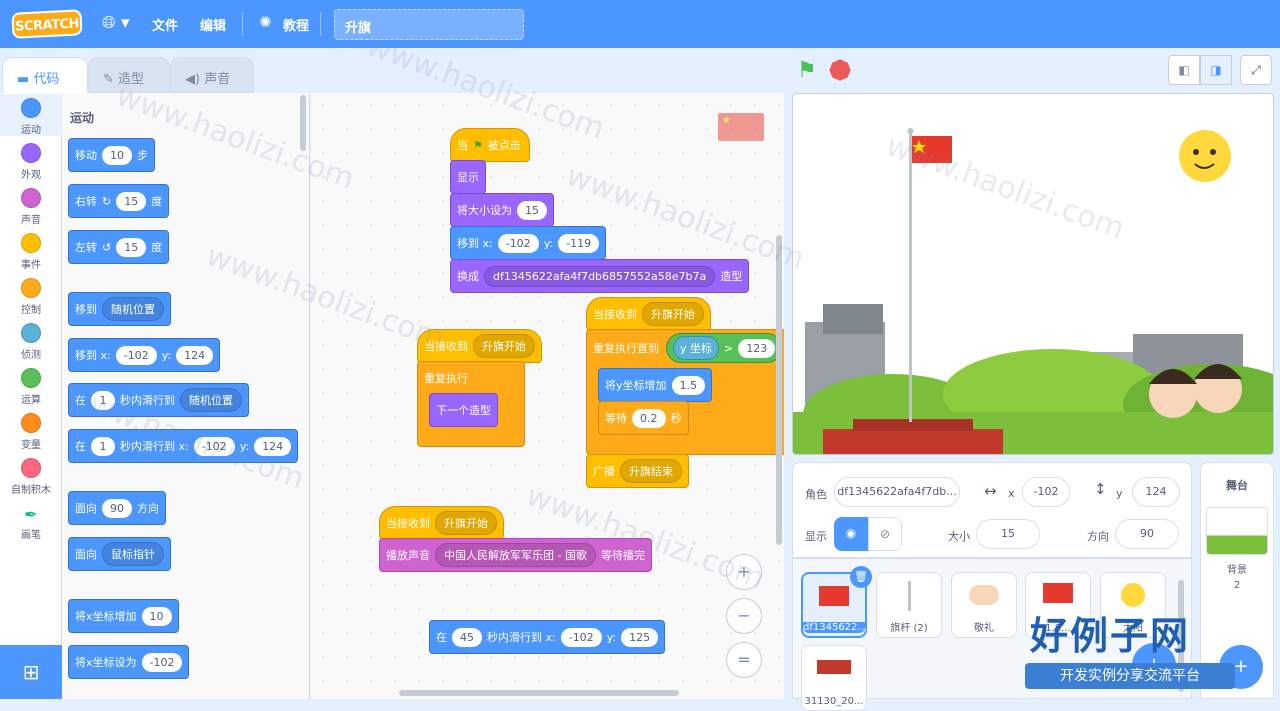 This screenshot has width=1280, height=711. Describe the element at coordinates (183, 446) in the screenshot. I see `block-glide-xy: 在 1 秒内滑行到 x: -102 y: 124` at that location.